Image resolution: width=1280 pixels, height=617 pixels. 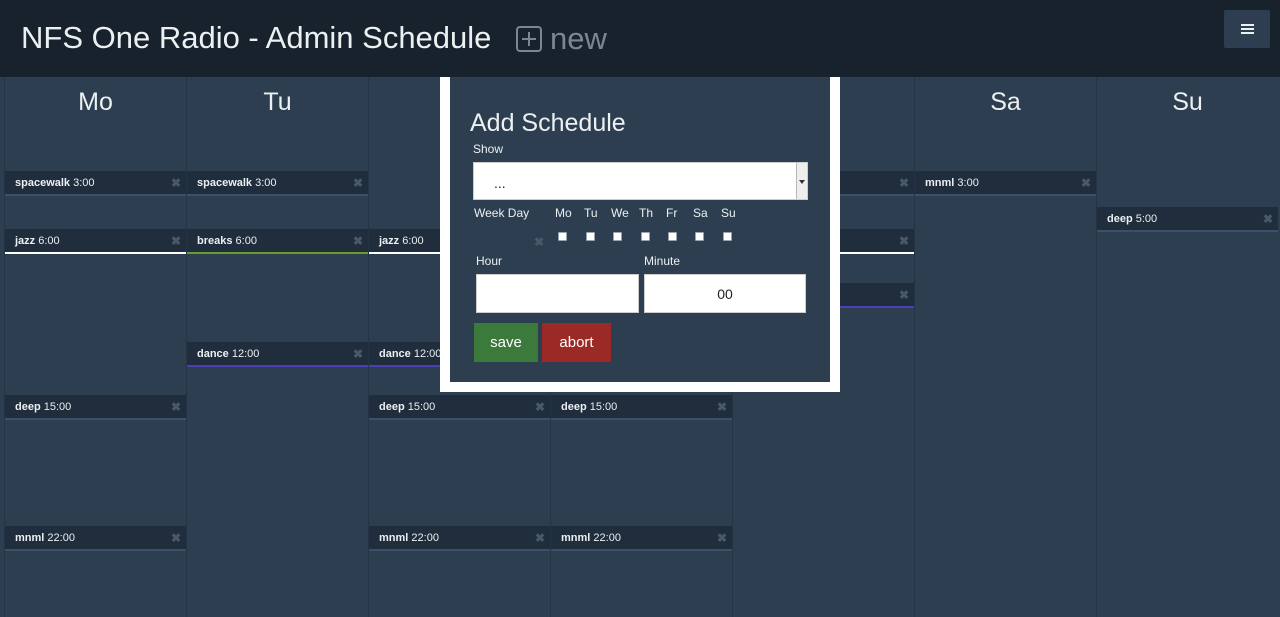 What do you see at coordinates (1187, 102) in the screenshot?
I see `day-name: Su` at bounding box center [1187, 102].